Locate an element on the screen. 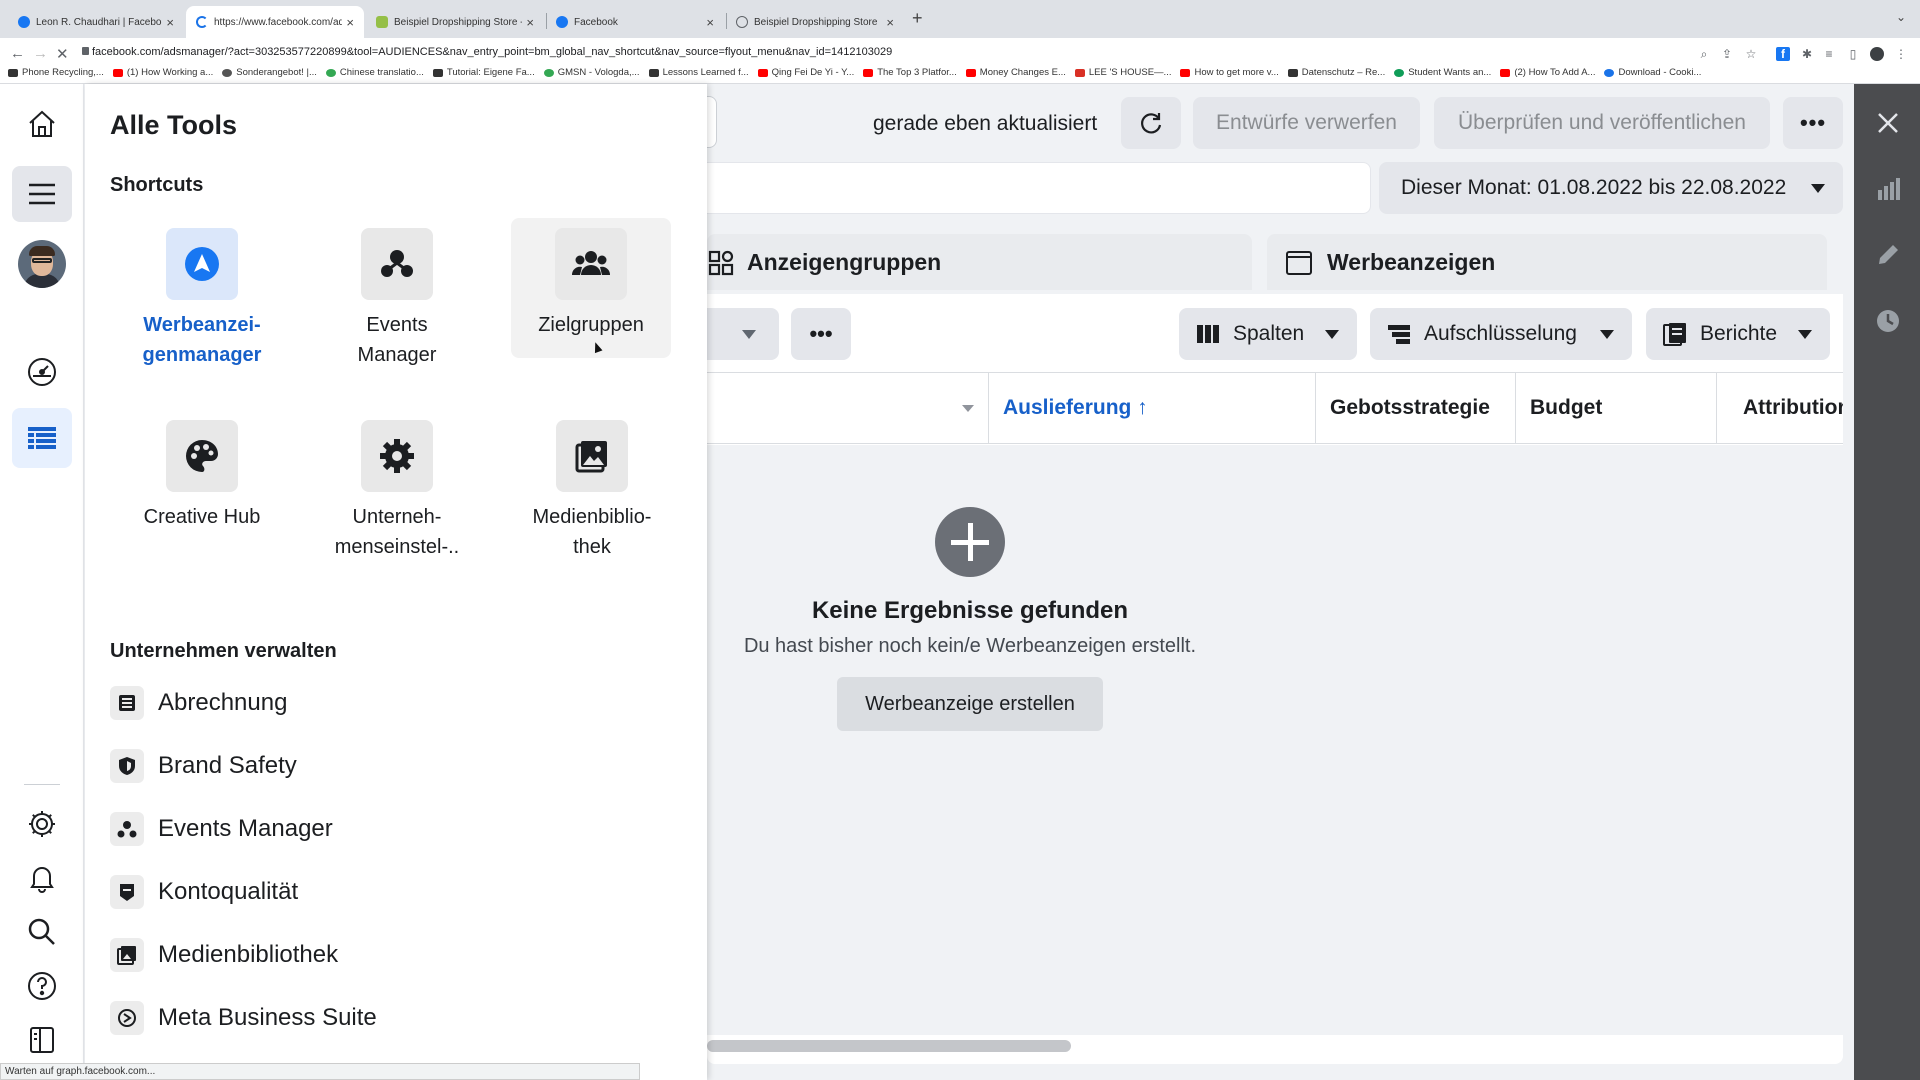 The width and height of the screenshot is (1920, 1080). menu-item-brand-safety: Brand Safety is located at coordinates (203, 766).